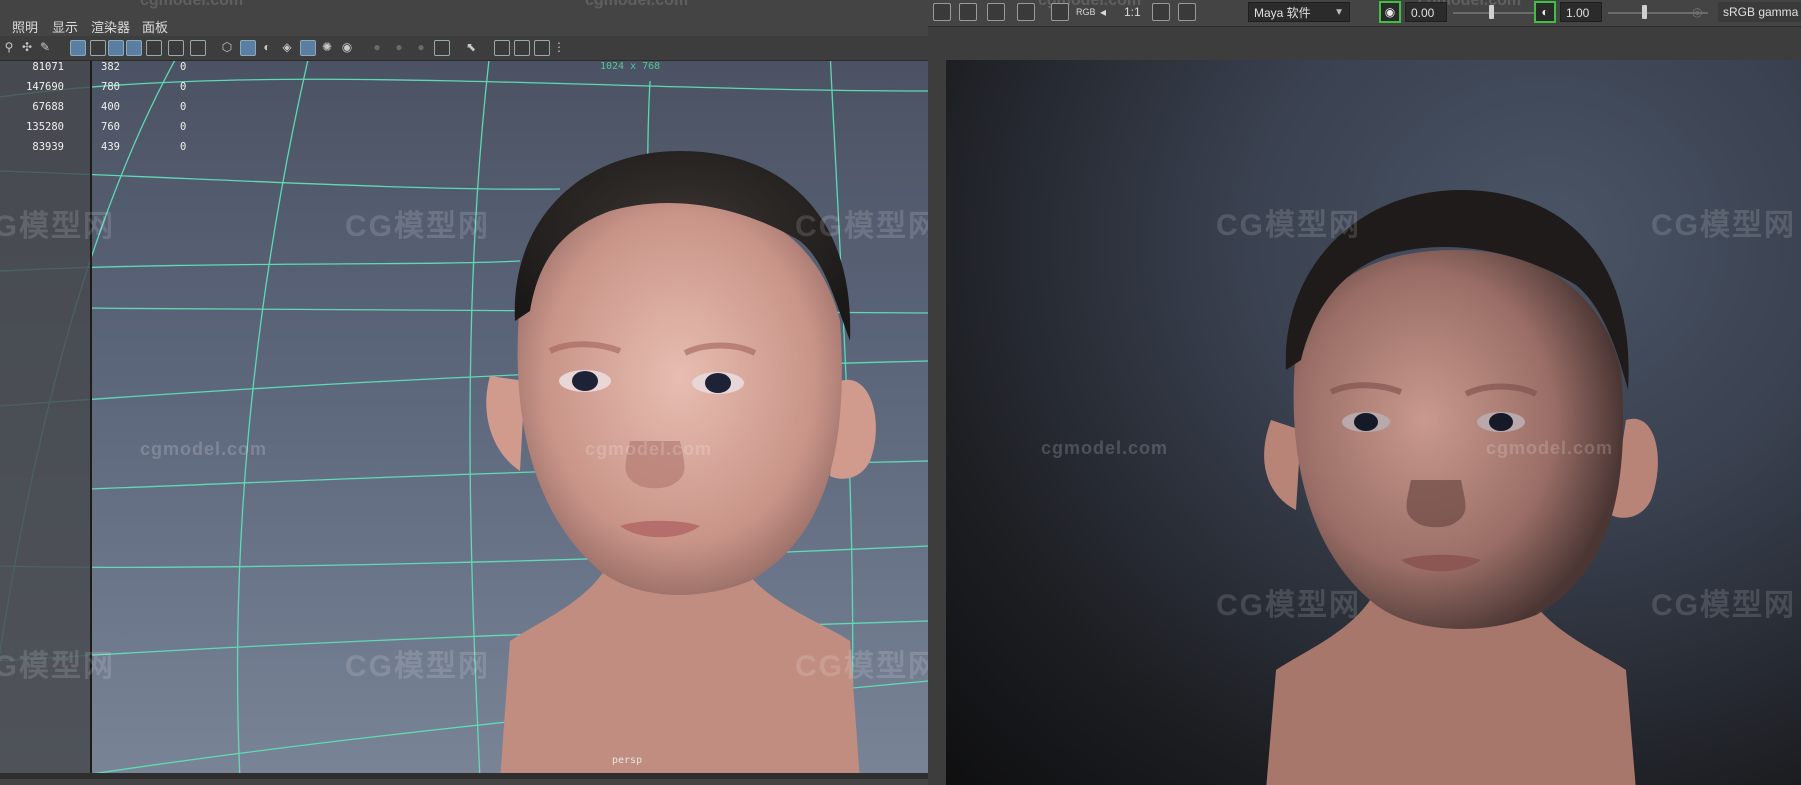  Describe the element at coordinates (327, 47) in the screenshot. I see `use-lights-icon: ✺` at that location.